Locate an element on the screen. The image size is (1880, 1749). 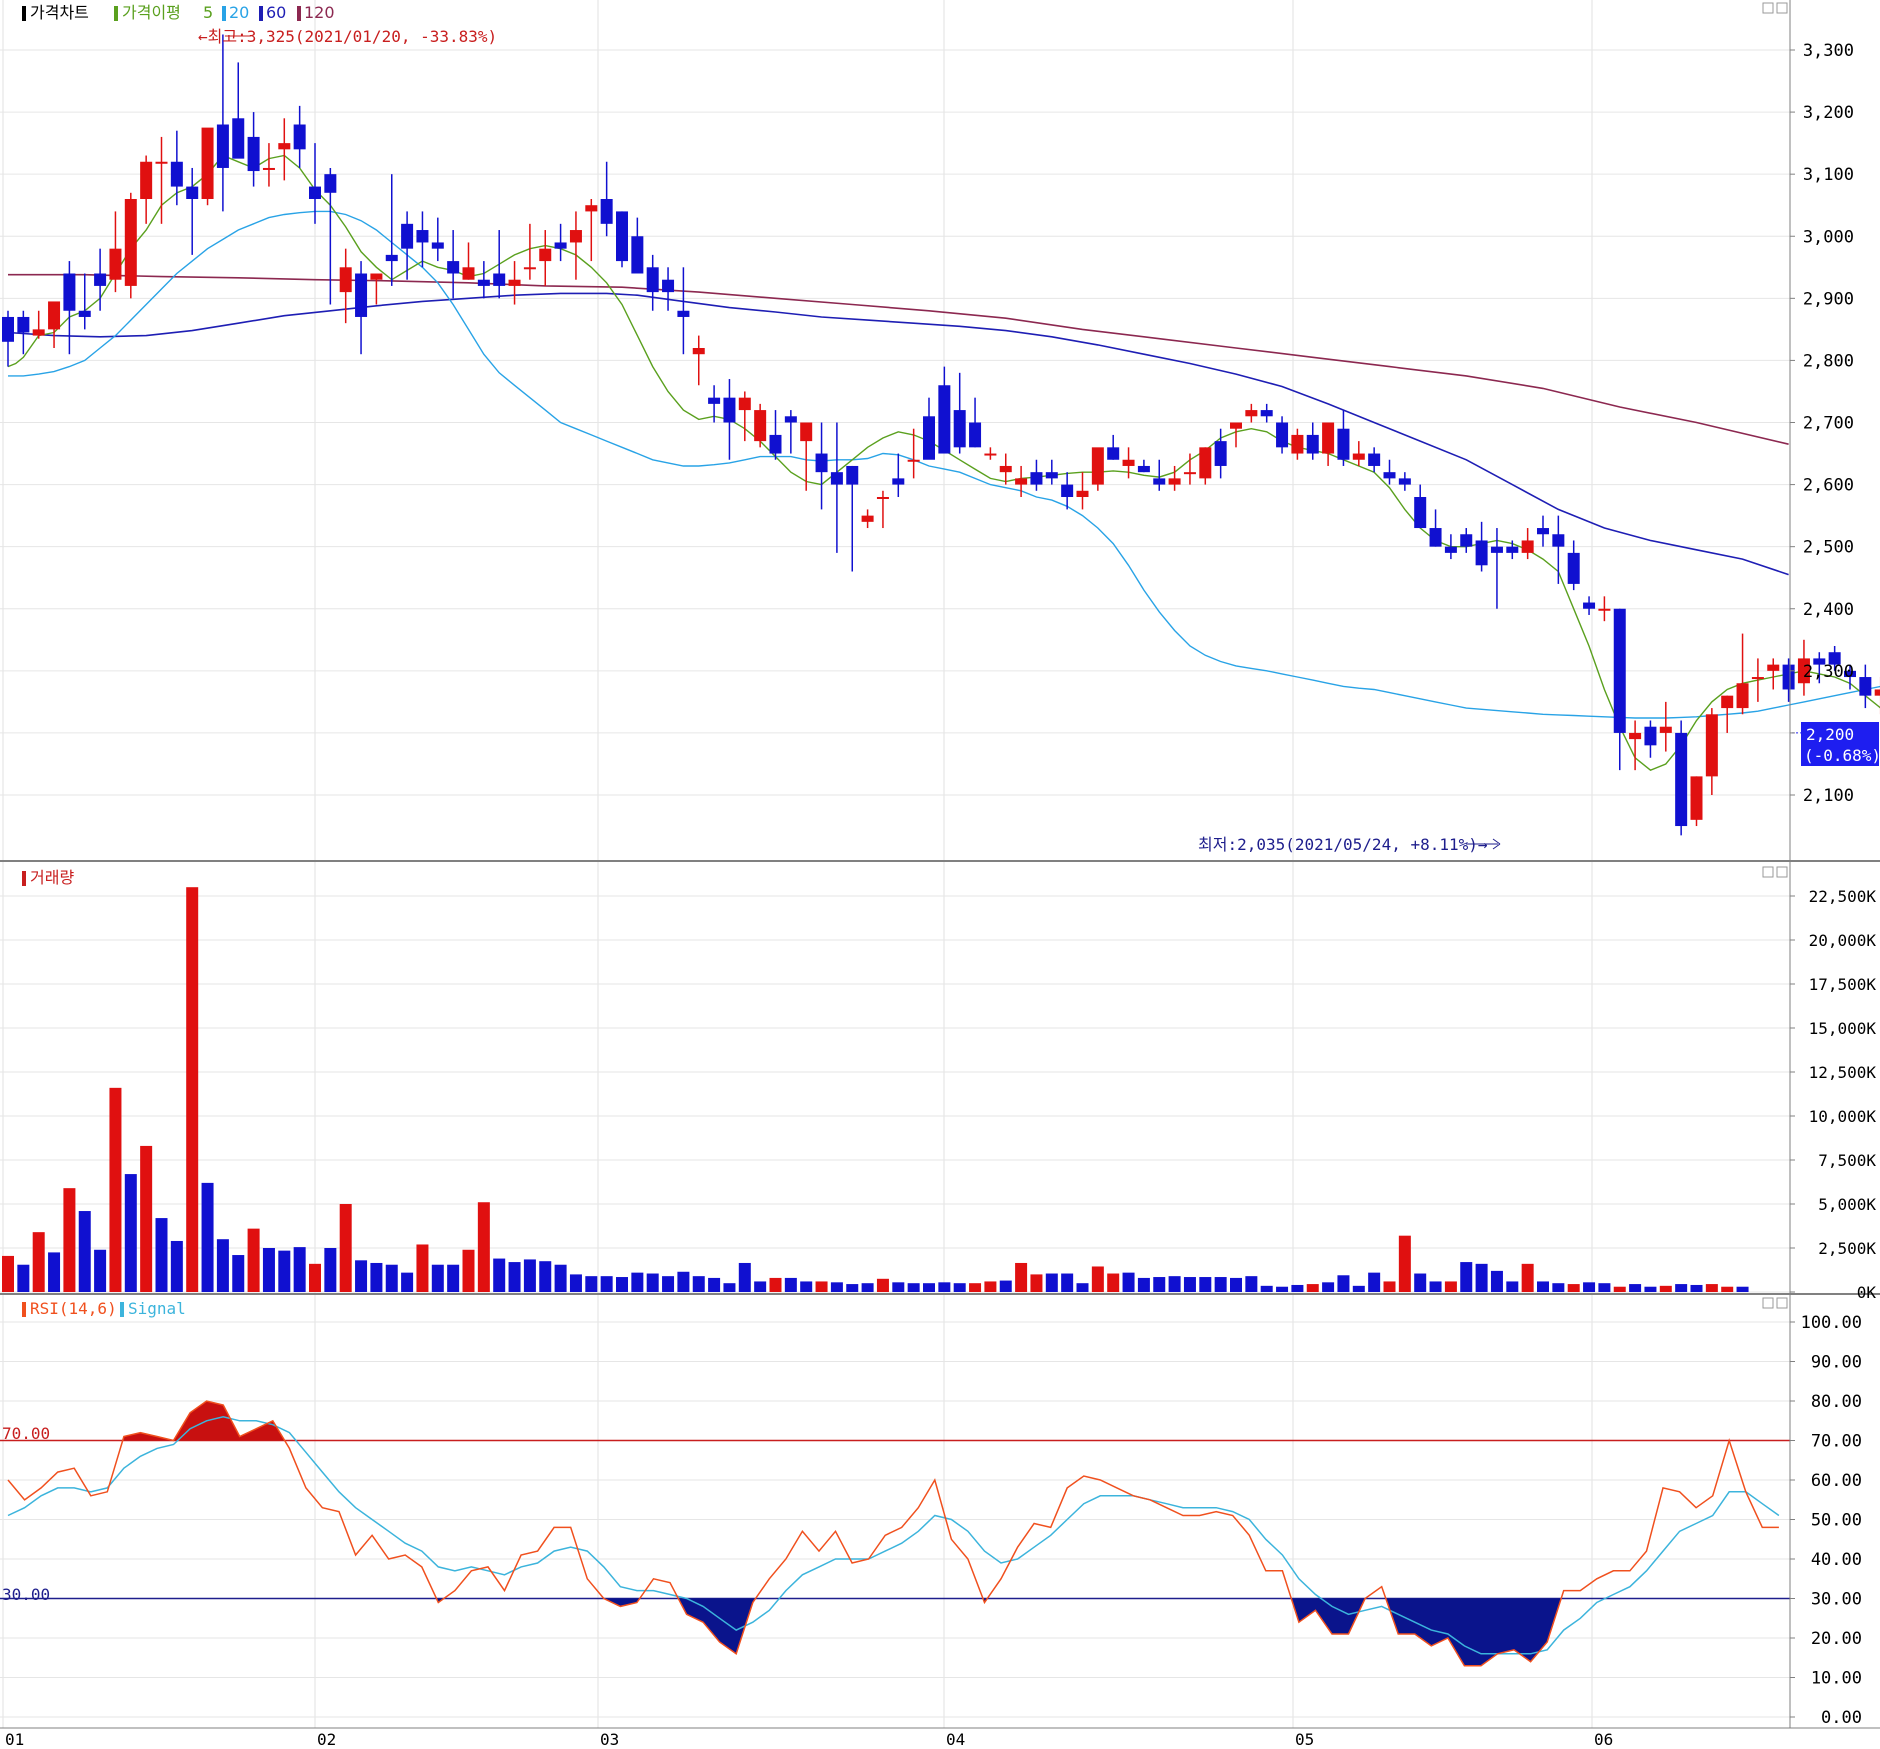
volume-tick-label: 22,500K is located at coordinates (1843, 896).